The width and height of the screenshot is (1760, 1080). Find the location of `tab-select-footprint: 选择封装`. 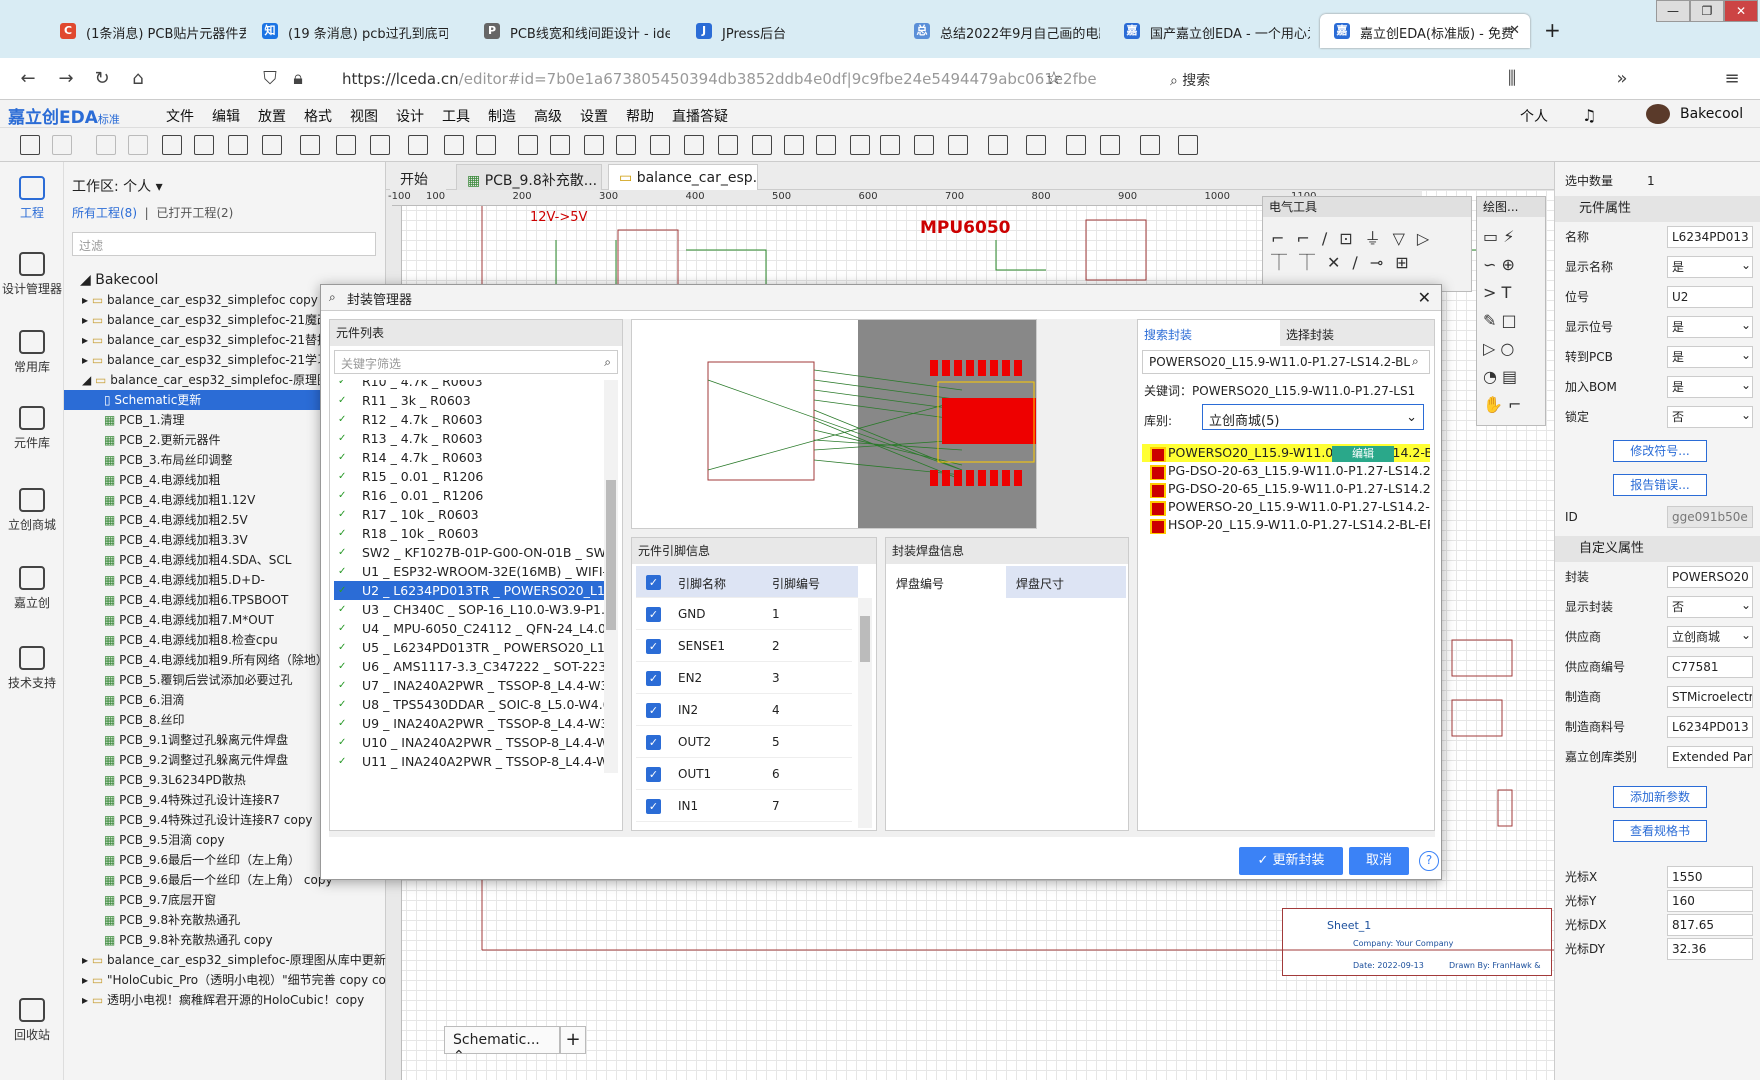

tab-select-footprint: 选择封装 is located at coordinates (1357, 333).